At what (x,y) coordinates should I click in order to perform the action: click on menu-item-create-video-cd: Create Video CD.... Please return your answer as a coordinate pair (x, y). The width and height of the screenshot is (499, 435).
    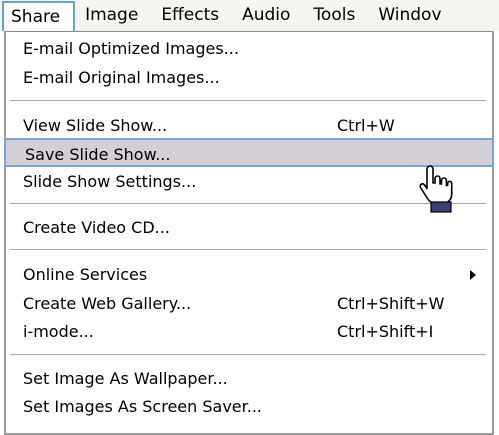
    Looking at the image, I should click on (249, 227).